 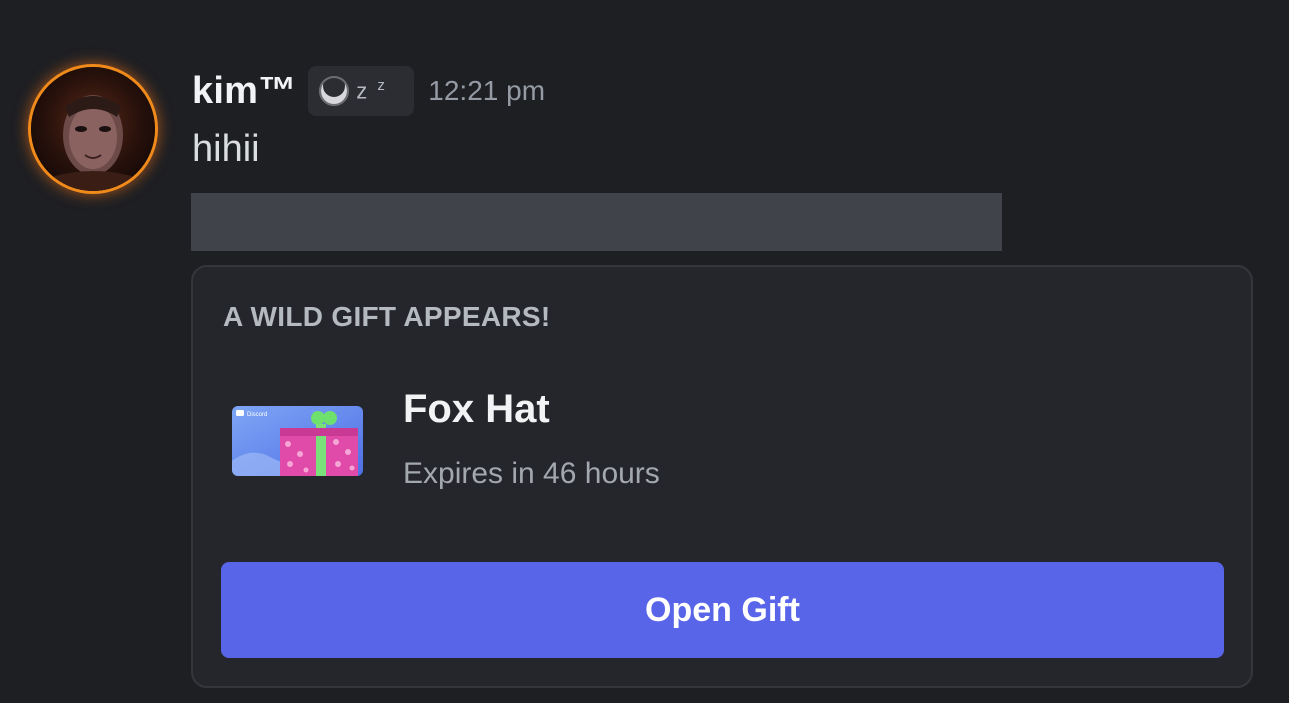 What do you see at coordinates (531, 473) in the screenshot?
I see `gift-expiry: Expires in 46 hours` at bounding box center [531, 473].